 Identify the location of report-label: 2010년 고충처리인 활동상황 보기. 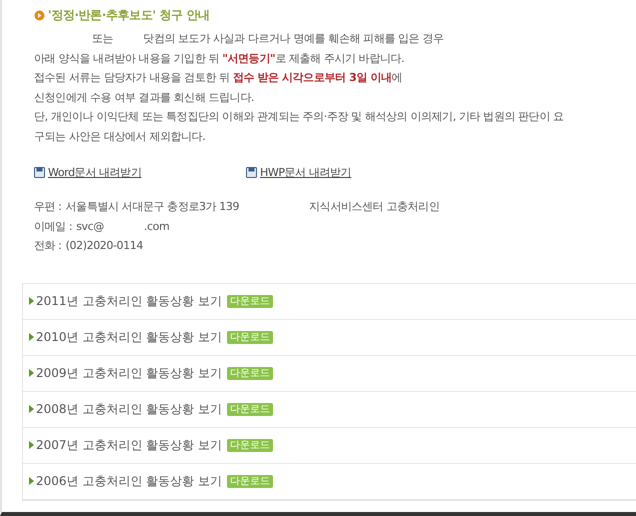
(129, 337).